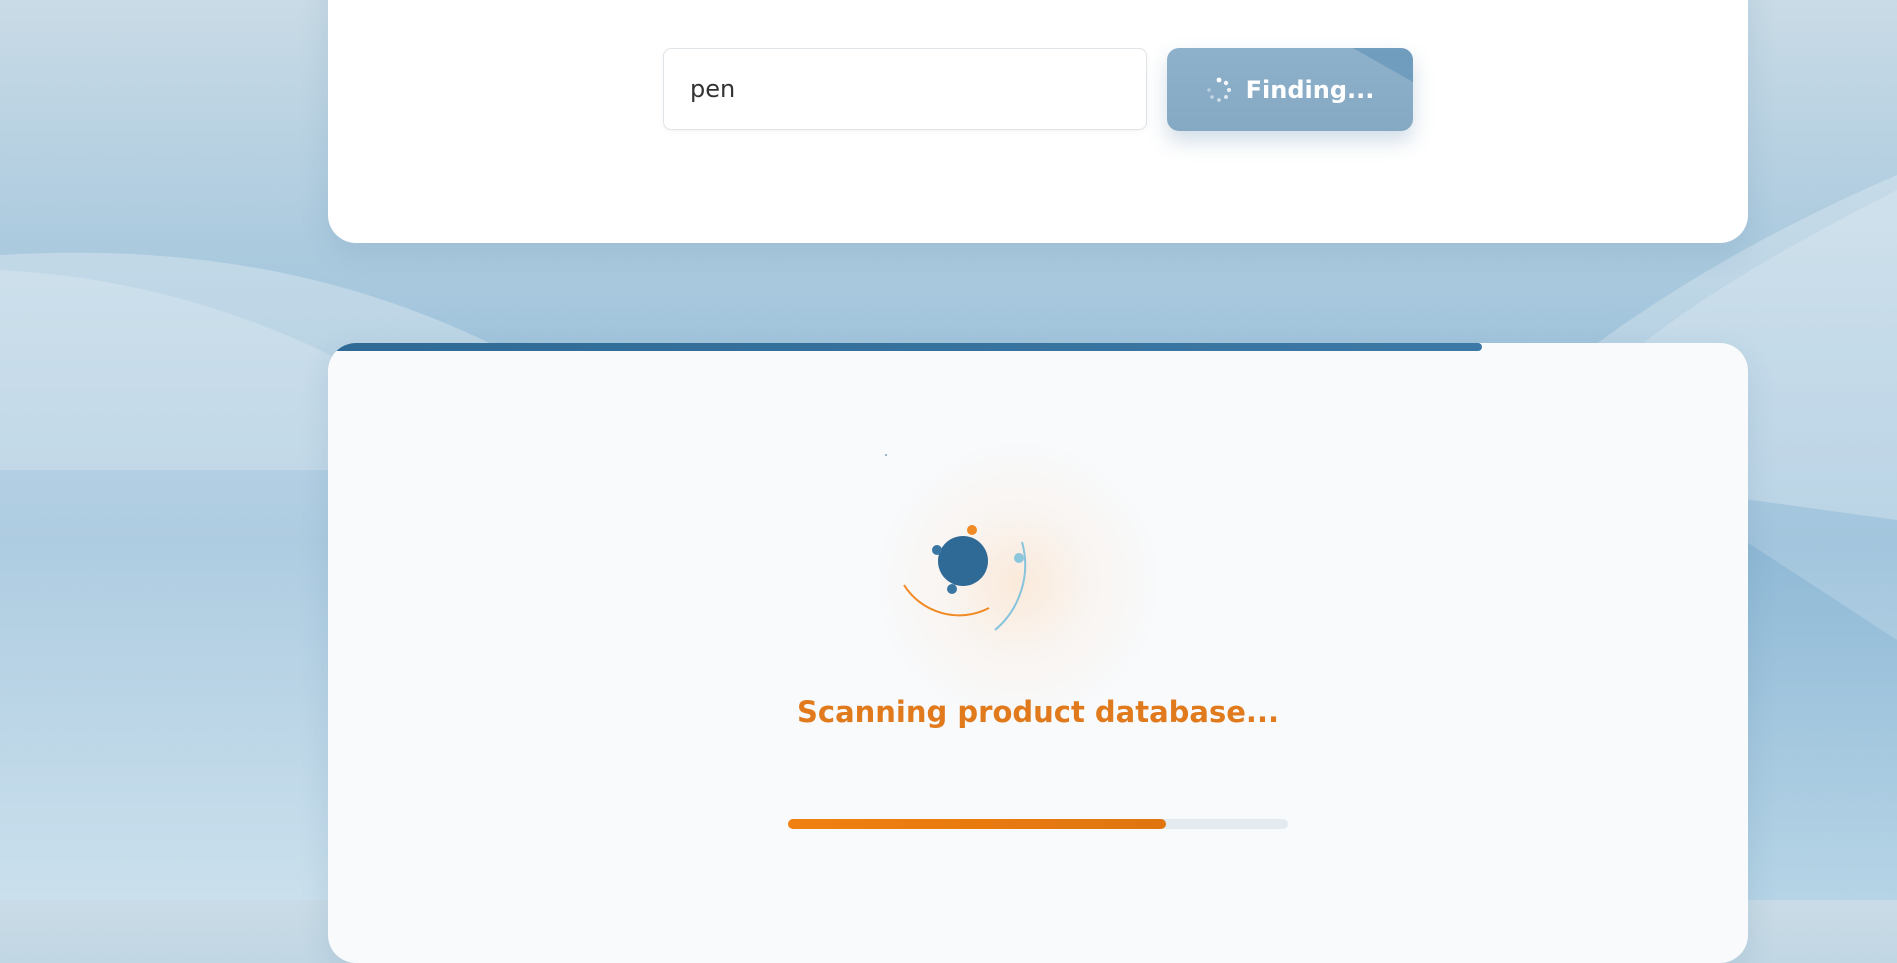 This screenshot has width=1897, height=963. Describe the element at coordinates (956, 542) in the screenshot. I see `orbit-loader-icon` at that location.